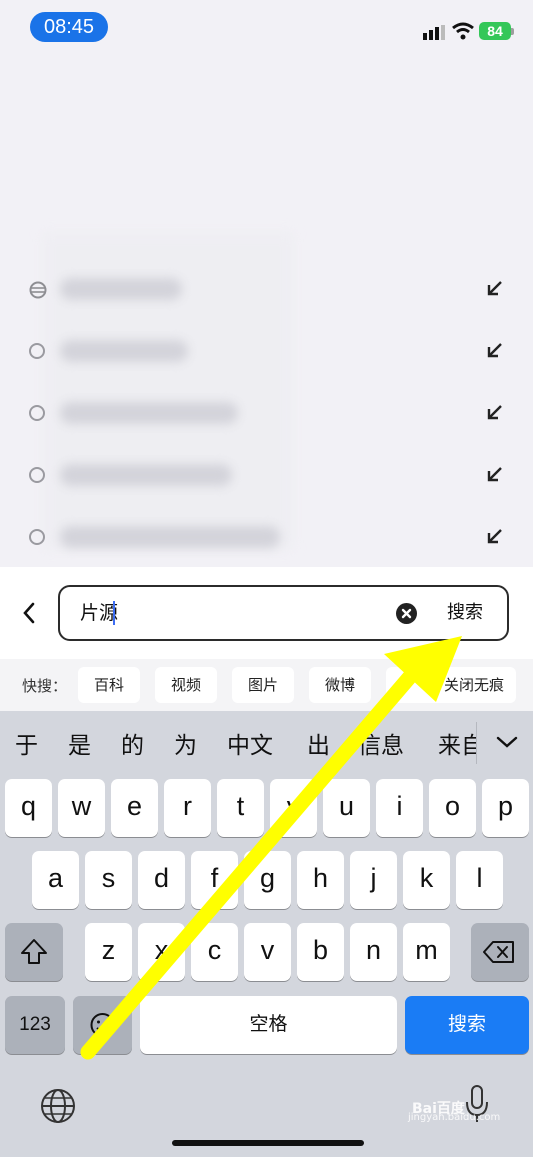 This screenshot has height=1157, width=533. What do you see at coordinates (268, 1025) in the screenshot?
I see `space-key: 空格` at bounding box center [268, 1025].